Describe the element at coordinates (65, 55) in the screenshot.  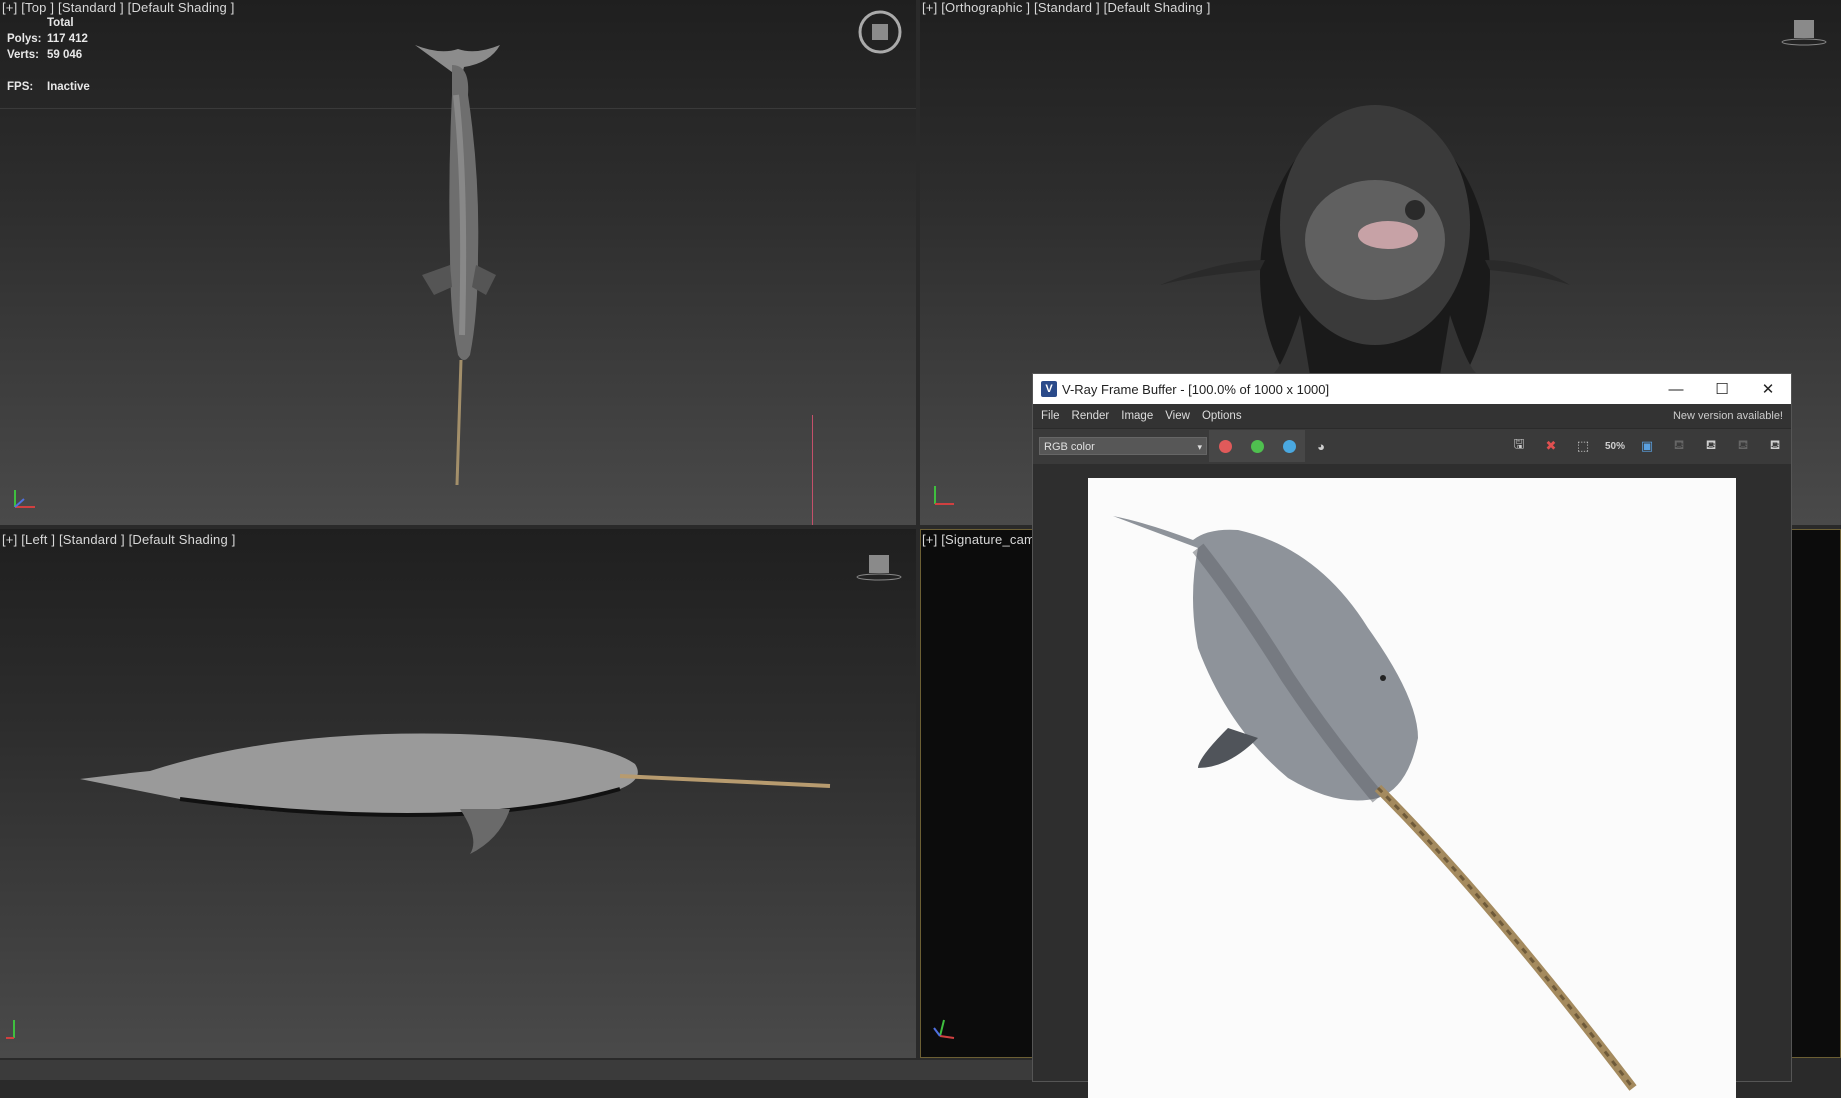
I see `verts-value: 59 046` at that location.